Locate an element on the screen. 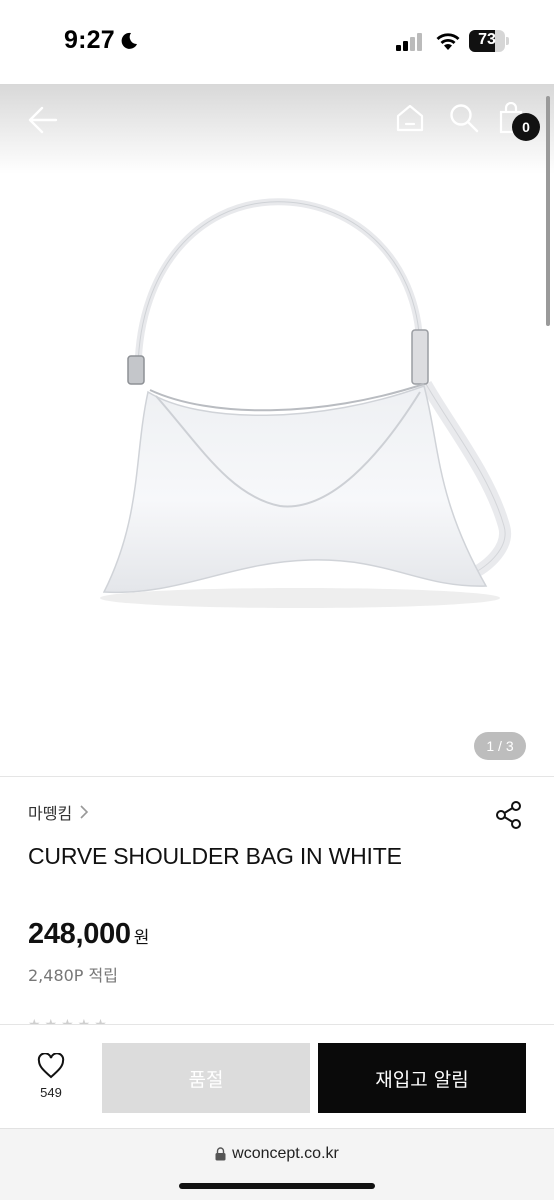 This screenshot has width=554, height=1200. brand-link: 마뗑킴 is located at coordinates (59, 812).